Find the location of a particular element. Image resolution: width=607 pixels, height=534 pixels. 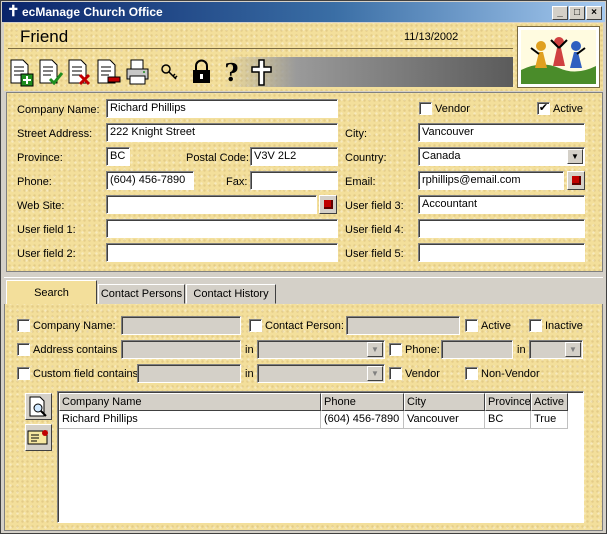

user-field-1-label: User field 1: is located at coordinates (46, 230).